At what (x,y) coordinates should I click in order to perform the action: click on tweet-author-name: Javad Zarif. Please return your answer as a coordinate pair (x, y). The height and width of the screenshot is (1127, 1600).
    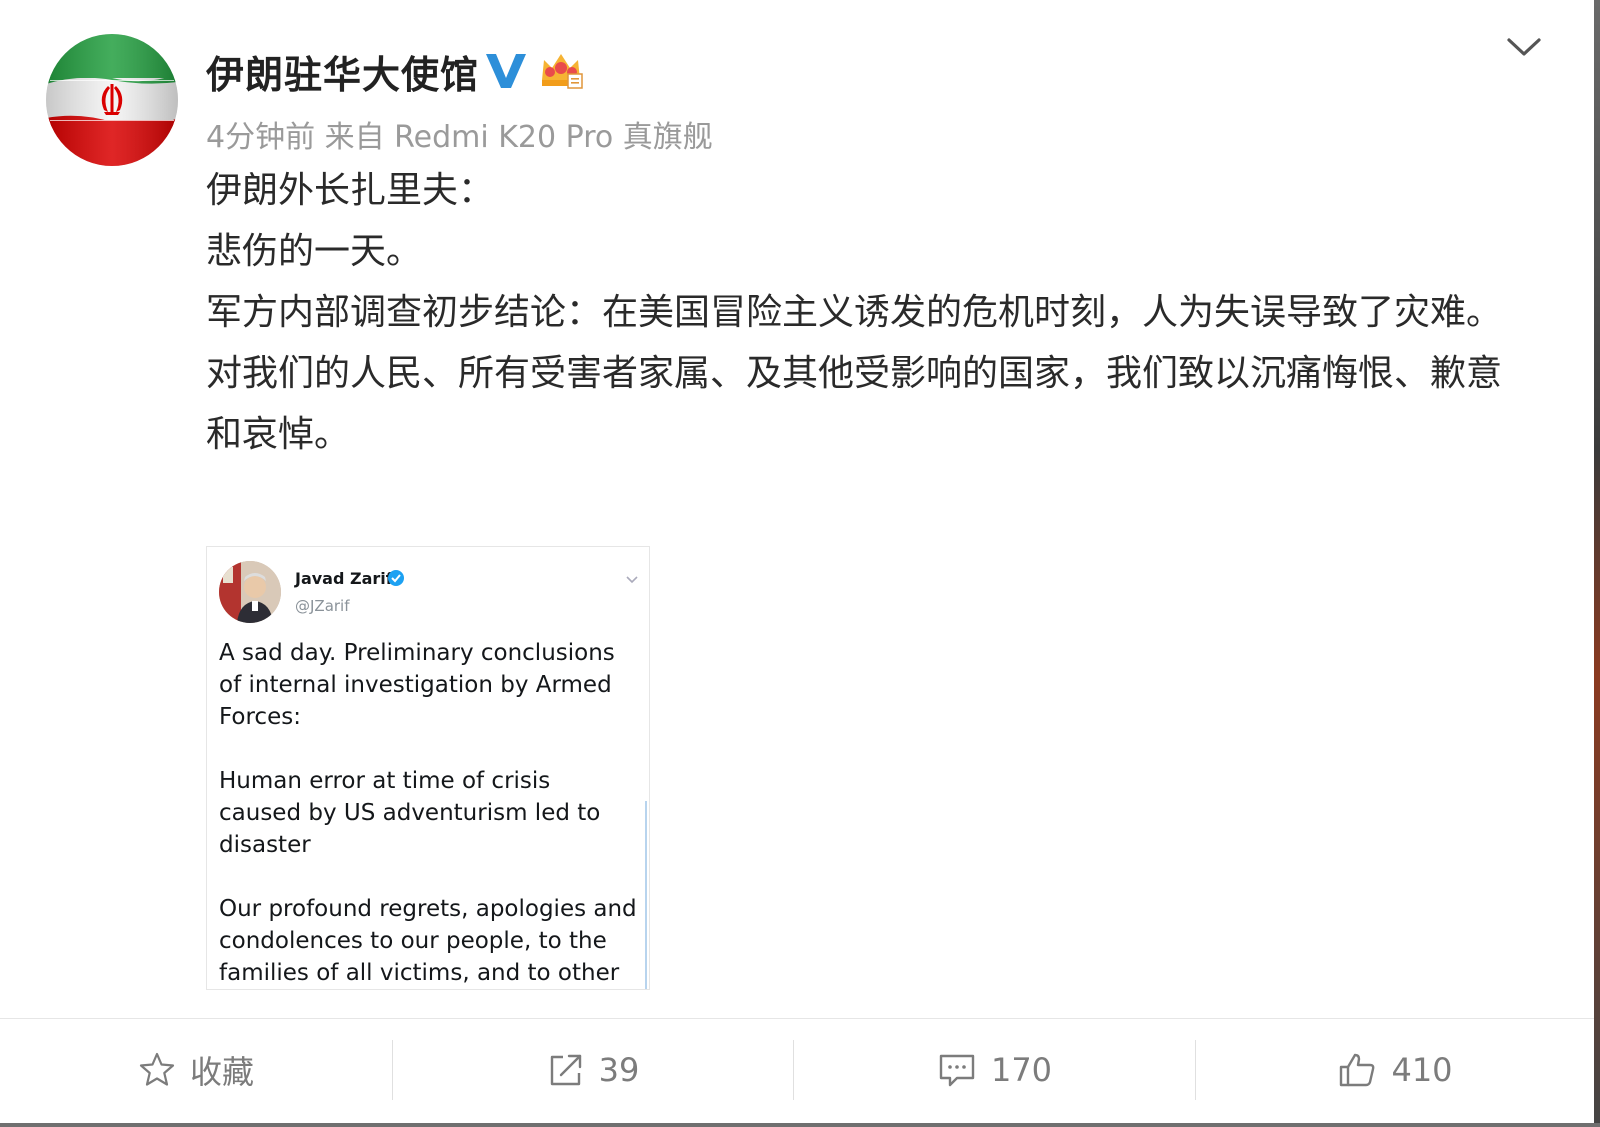
    Looking at the image, I should click on (344, 578).